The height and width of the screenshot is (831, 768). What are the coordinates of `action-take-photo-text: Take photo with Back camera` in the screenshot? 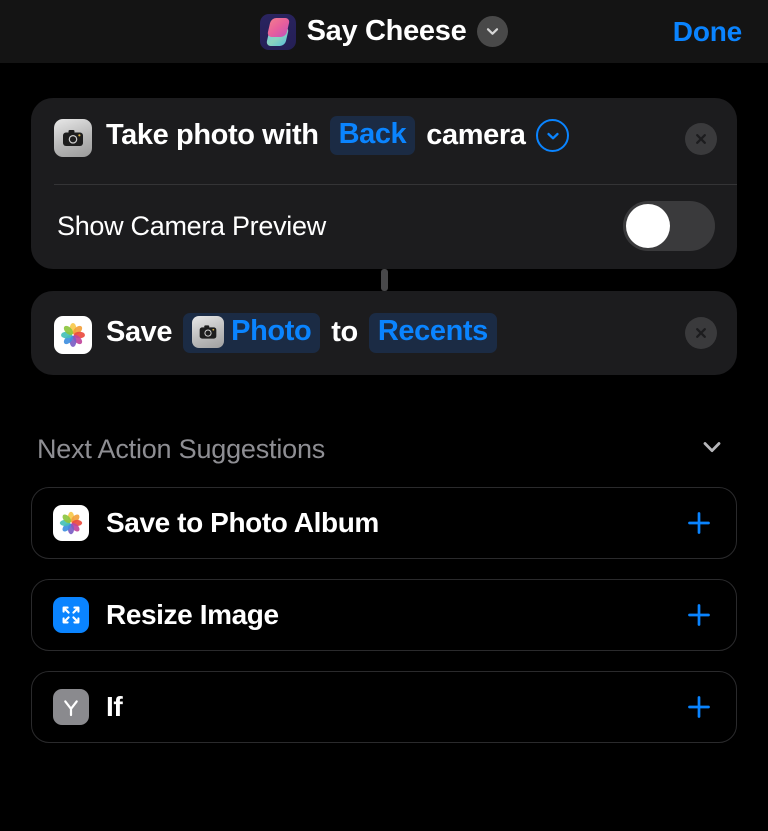 It's located at (395, 136).